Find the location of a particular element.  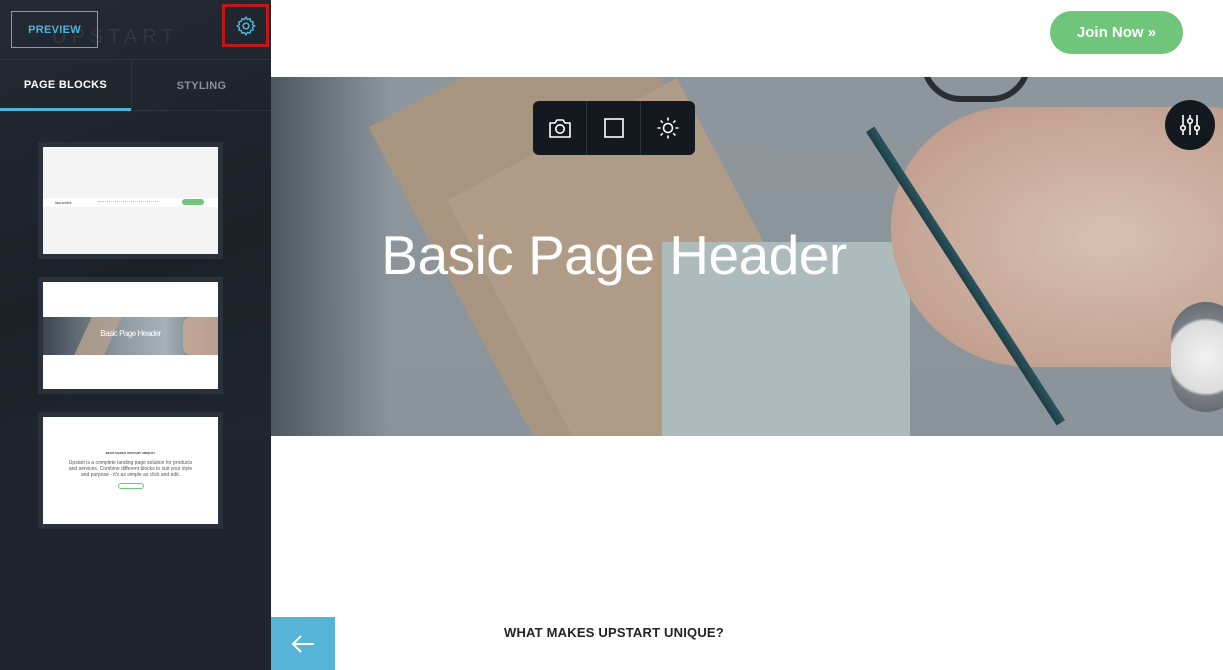

thumbnail-nav-links is located at coordinates (128, 202).